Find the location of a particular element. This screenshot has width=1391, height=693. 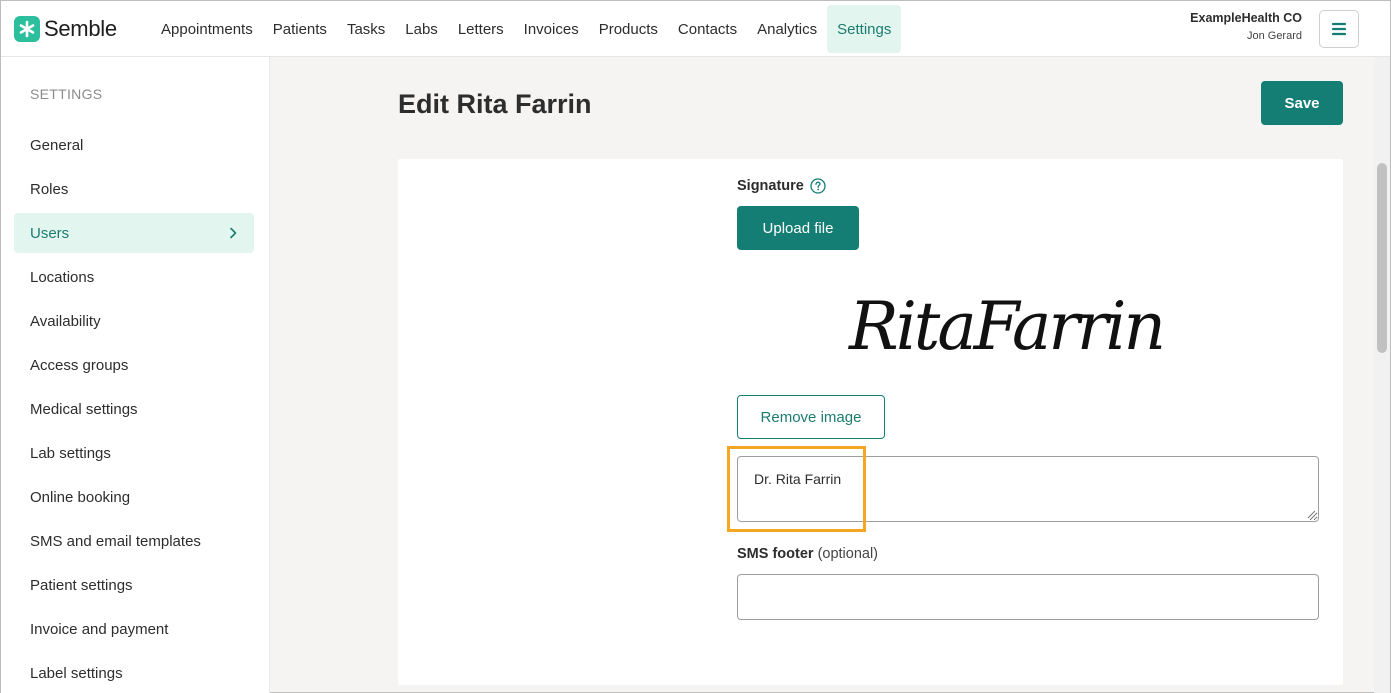

sidebar-item-medical-settings: Medical settings is located at coordinates (134, 409).